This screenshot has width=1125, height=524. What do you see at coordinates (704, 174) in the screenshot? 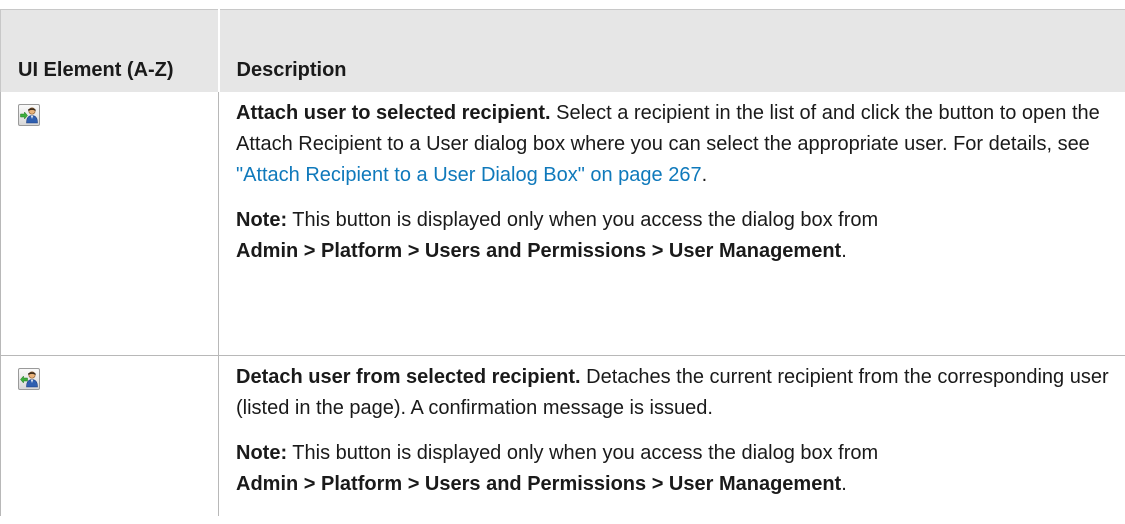
I see `row-text-end: .` at bounding box center [704, 174].